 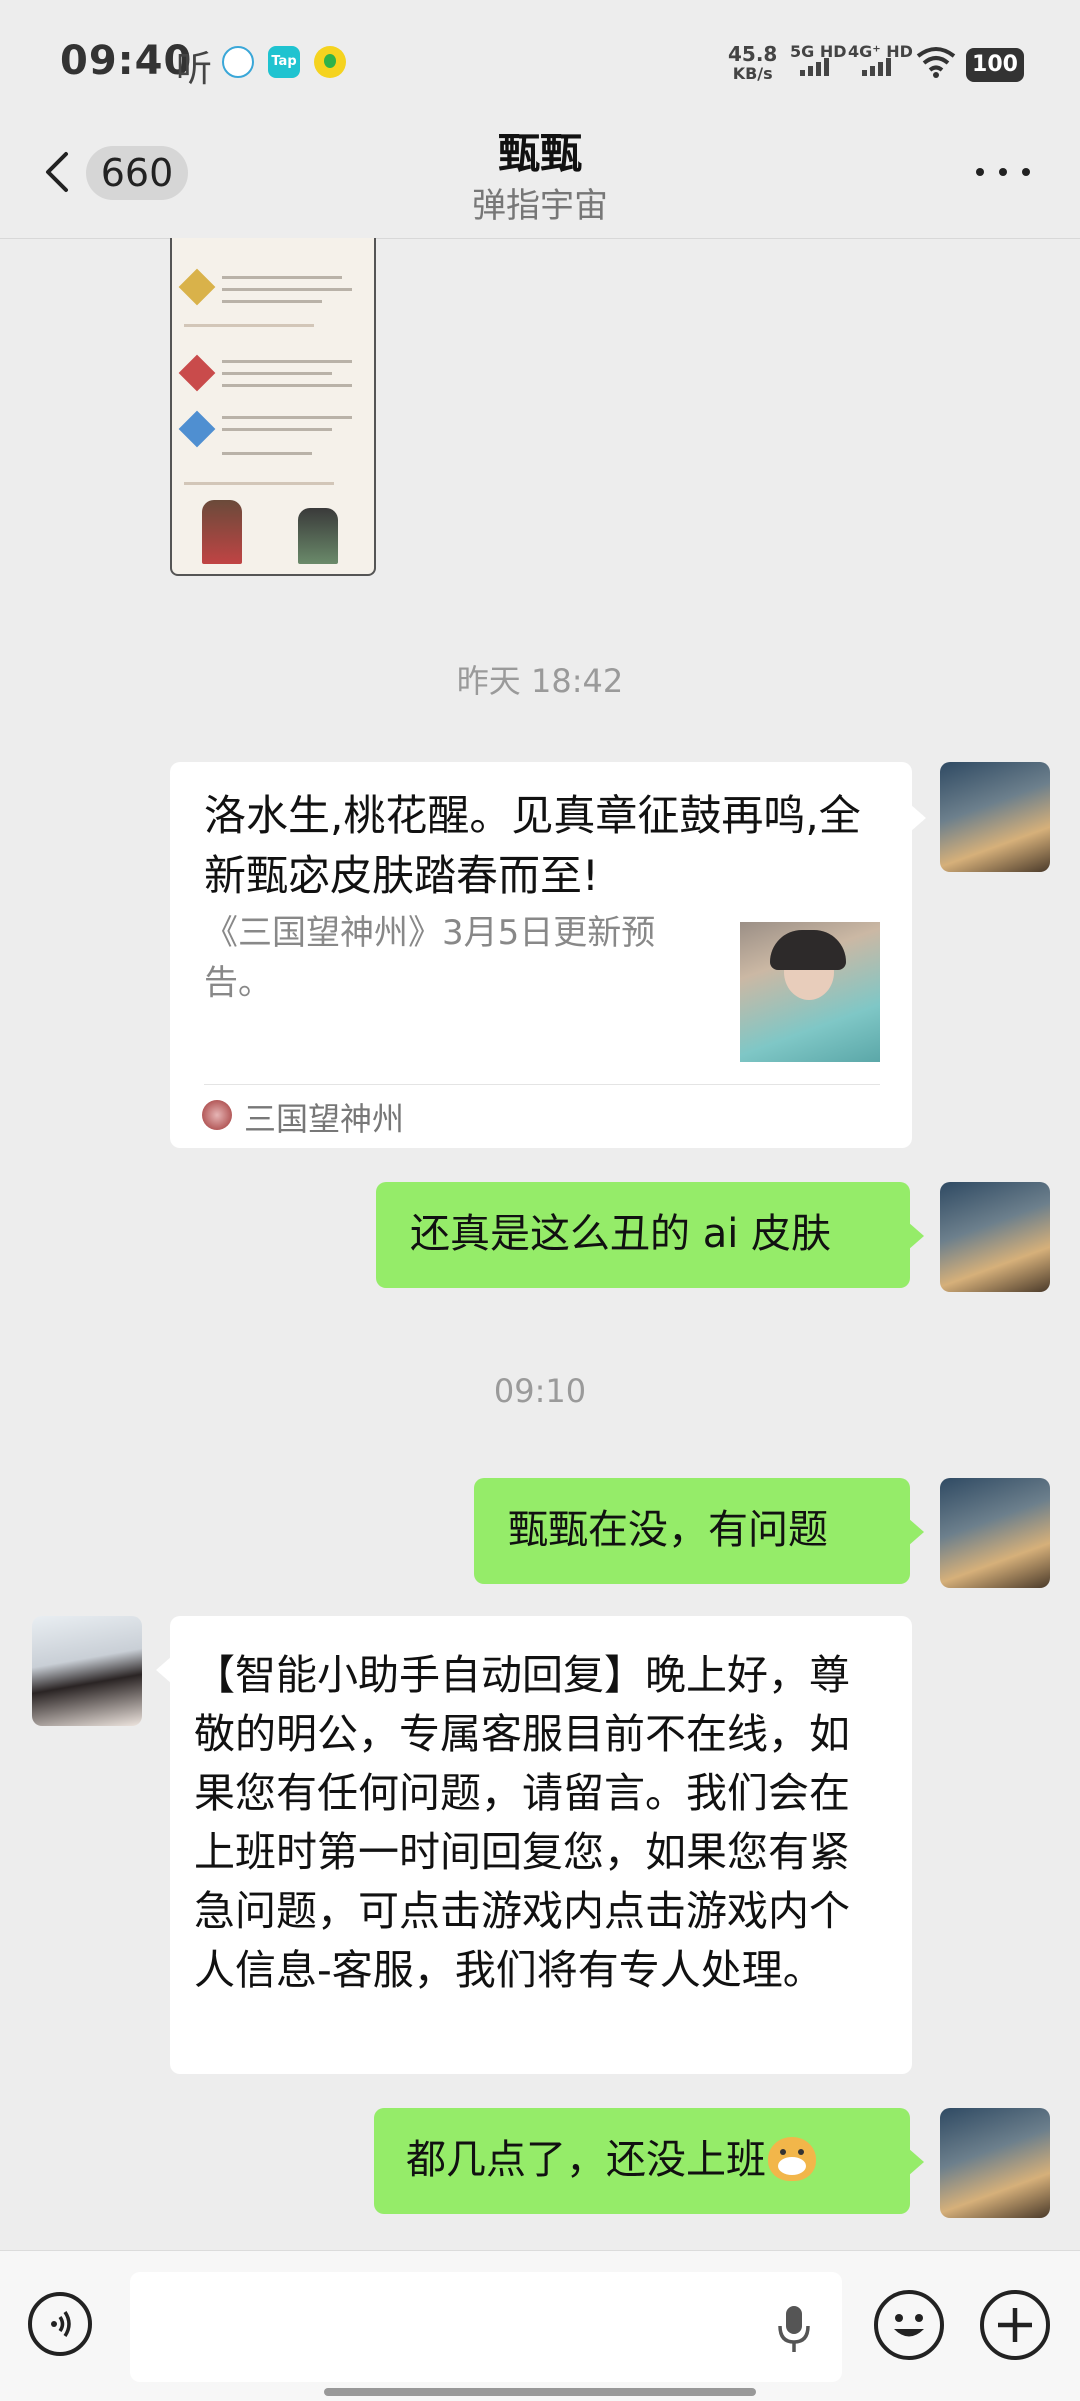 What do you see at coordinates (194, 69) in the screenshot?
I see `listen-app-label: 听` at bounding box center [194, 69].